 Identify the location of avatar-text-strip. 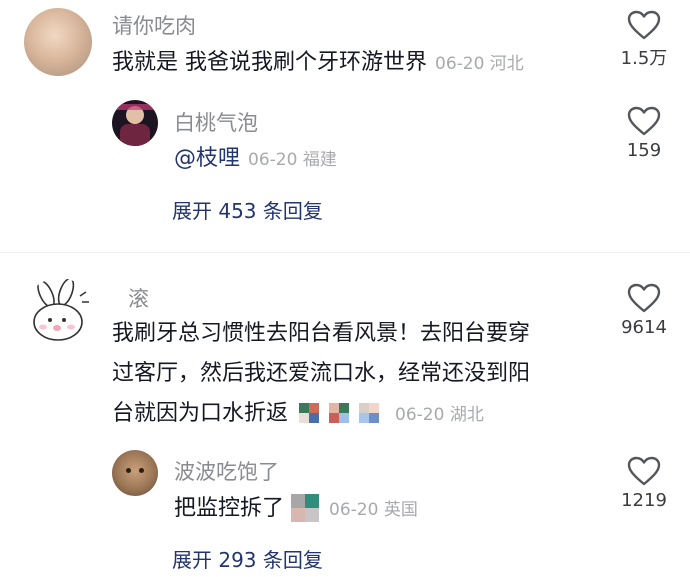
(135, 107).